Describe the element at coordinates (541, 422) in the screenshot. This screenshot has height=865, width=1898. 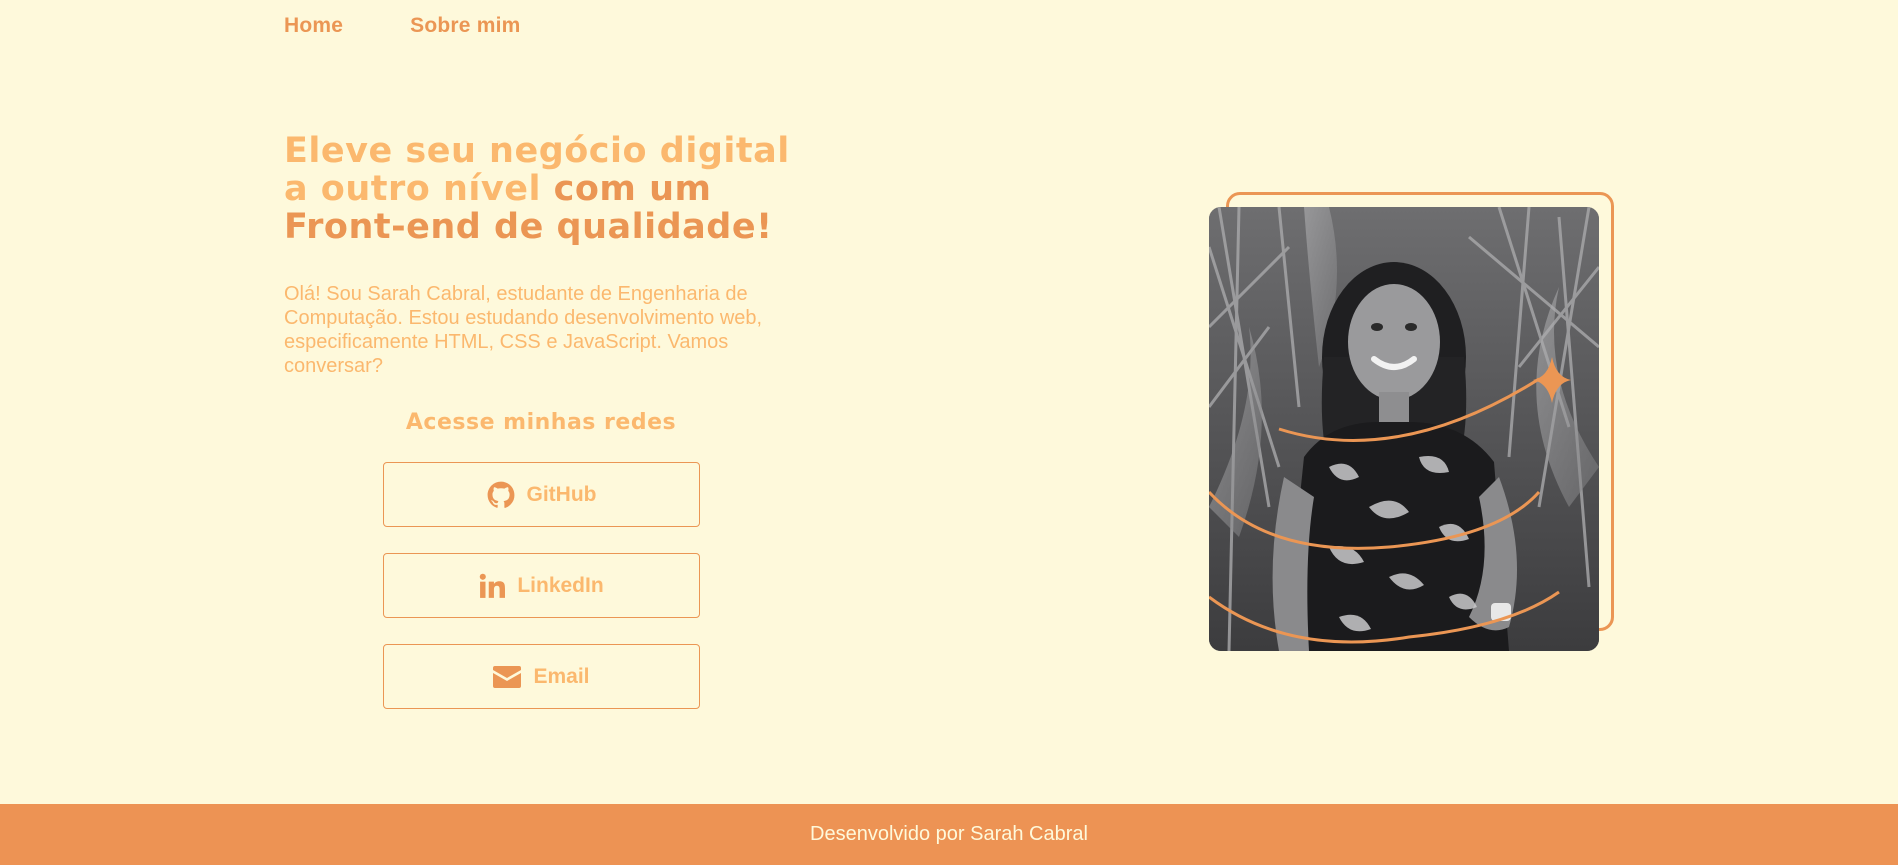
I see `networks-title: Acesse minhas redes` at that location.